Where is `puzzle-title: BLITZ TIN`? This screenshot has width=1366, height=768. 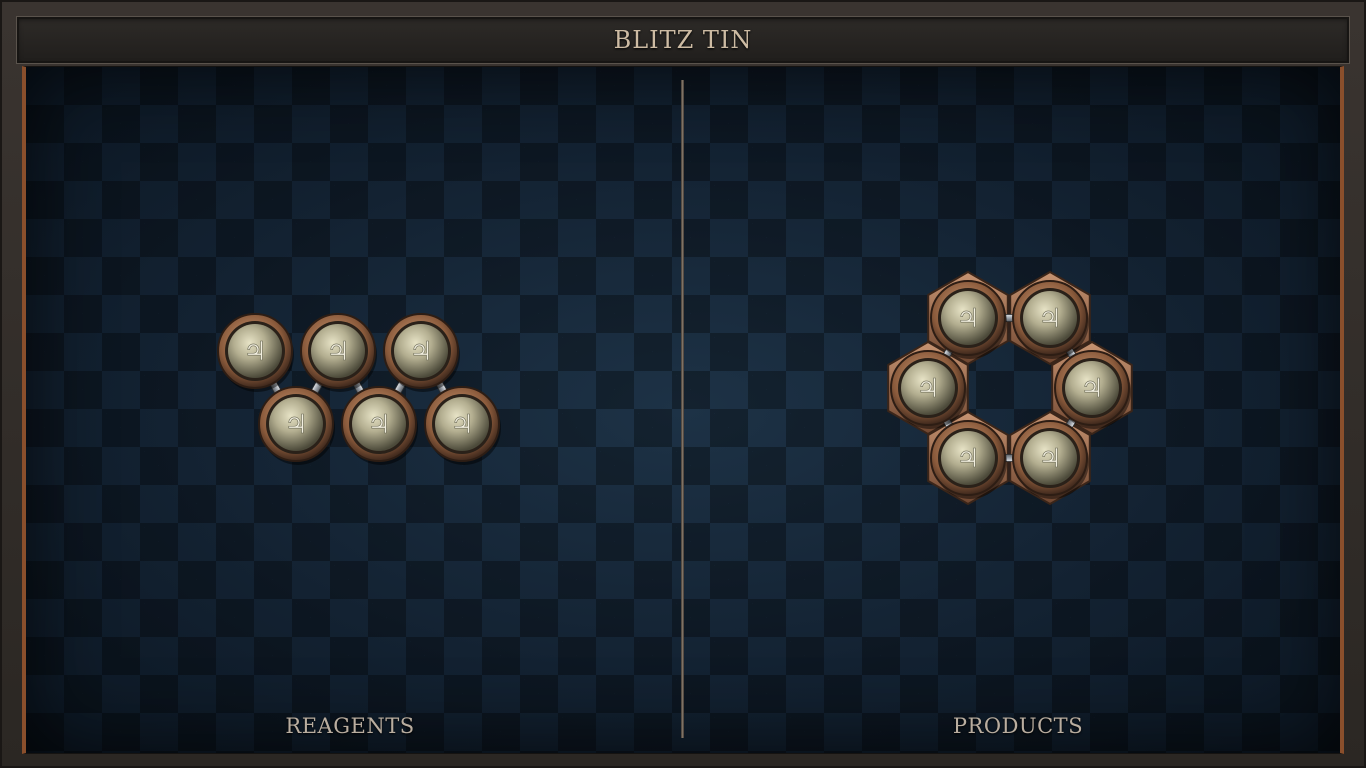 puzzle-title: BLITZ TIN is located at coordinates (683, 40).